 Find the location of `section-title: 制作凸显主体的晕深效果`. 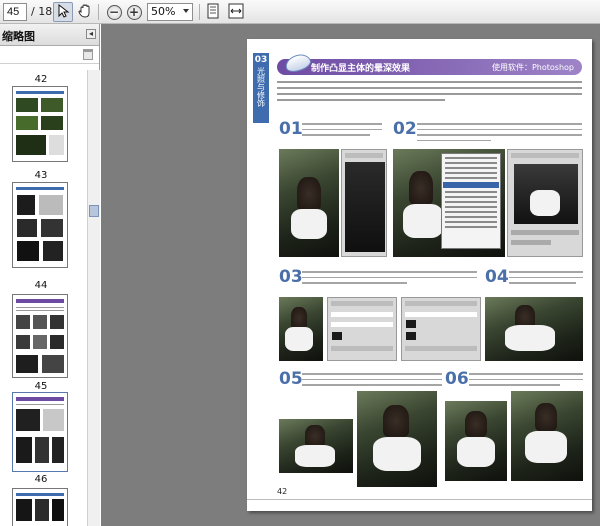

section-title: 制作凸显主体的晕深效果 is located at coordinates (361, 69).